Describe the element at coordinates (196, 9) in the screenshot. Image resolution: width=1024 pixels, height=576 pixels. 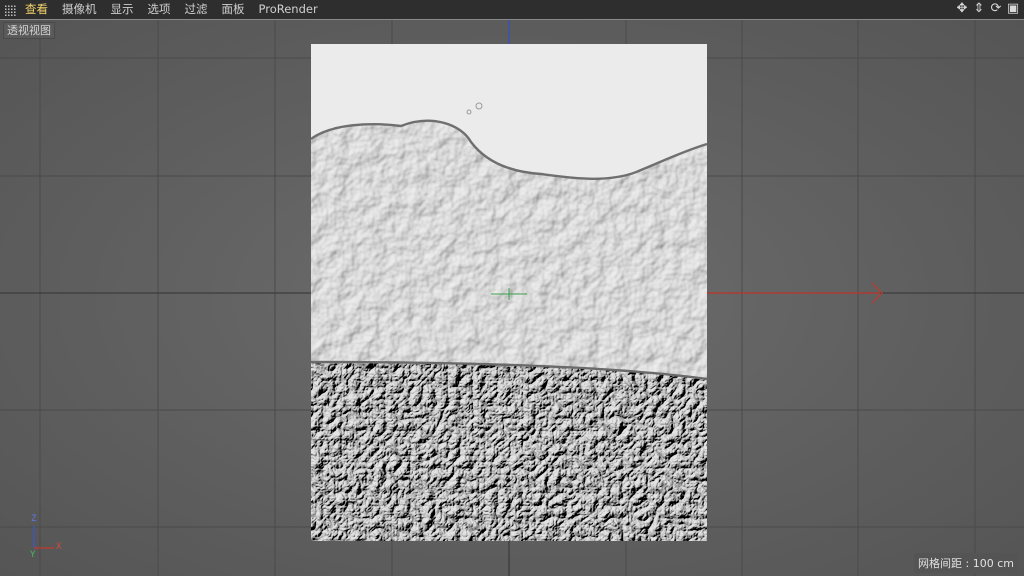
I see `menu-filter: 过滤` at that location.